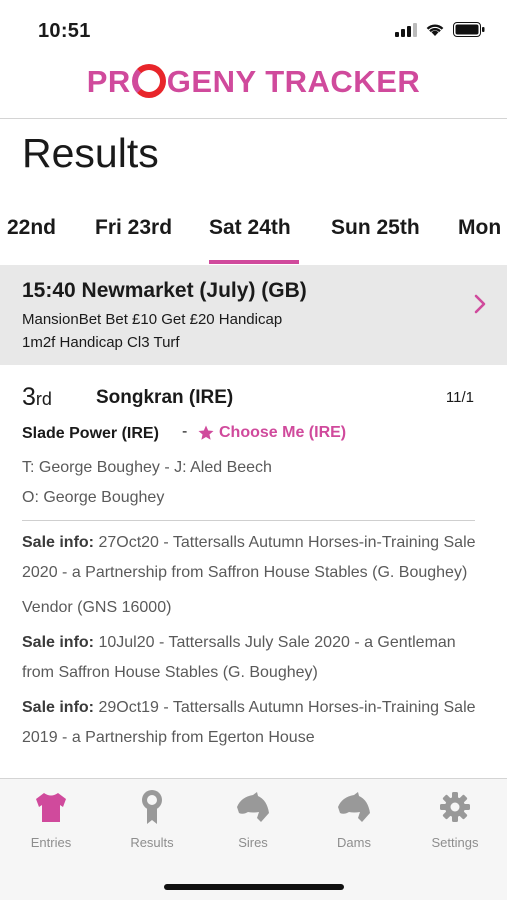  Describe the element at coordinates (406, 29) in the screenshot. I see `cellular-signal-icon` at that location.